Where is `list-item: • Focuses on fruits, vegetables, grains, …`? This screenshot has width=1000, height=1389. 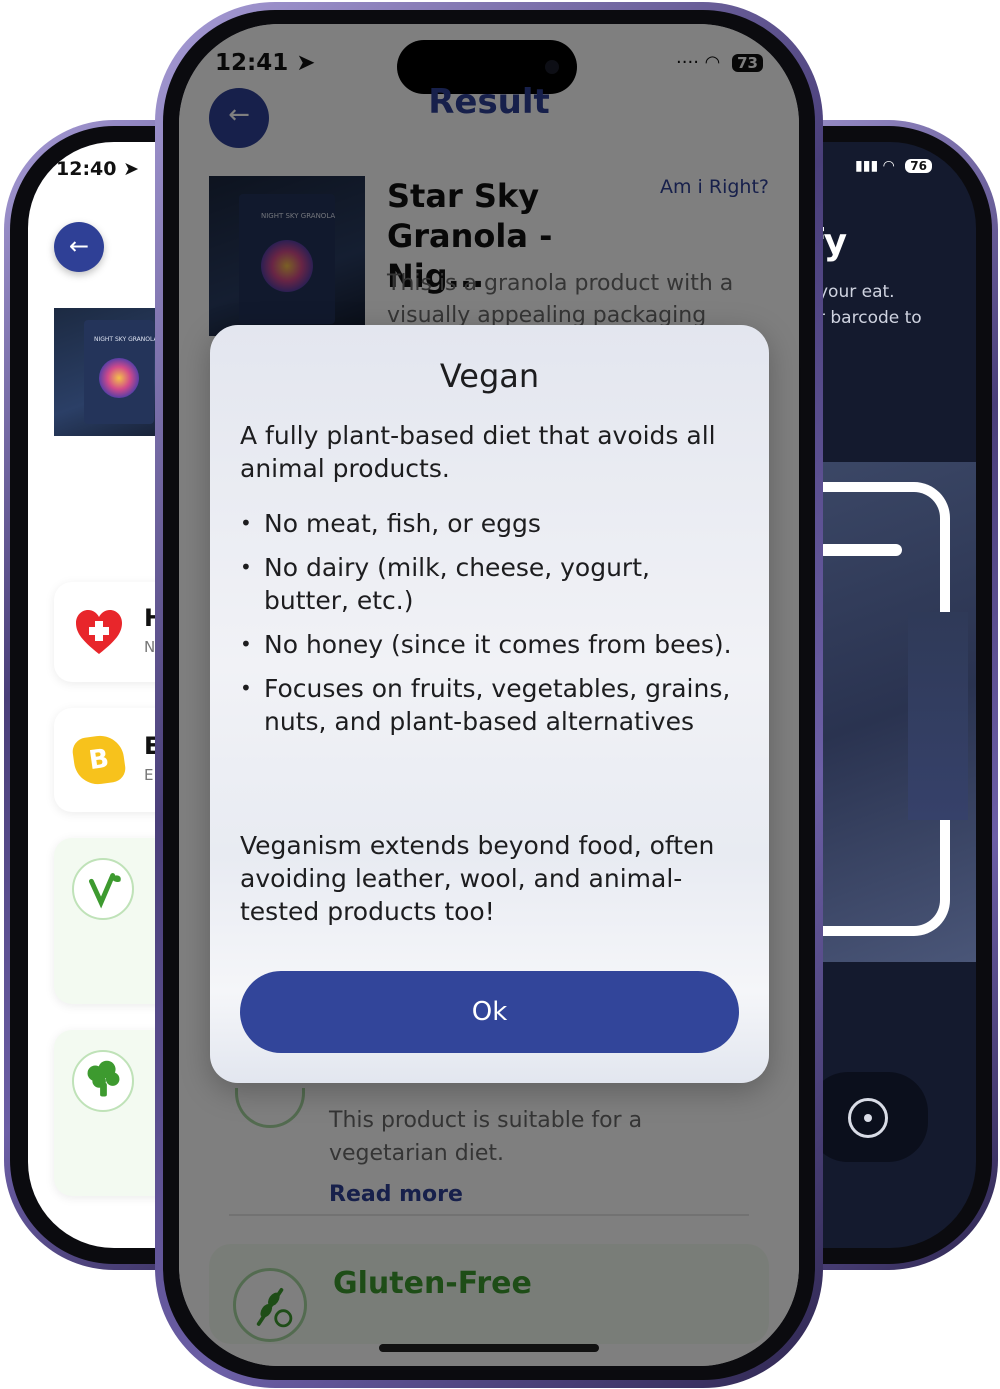
list-item: • Focuses on fruits, vegetables, grains, … is located at coordinates (485, 705).